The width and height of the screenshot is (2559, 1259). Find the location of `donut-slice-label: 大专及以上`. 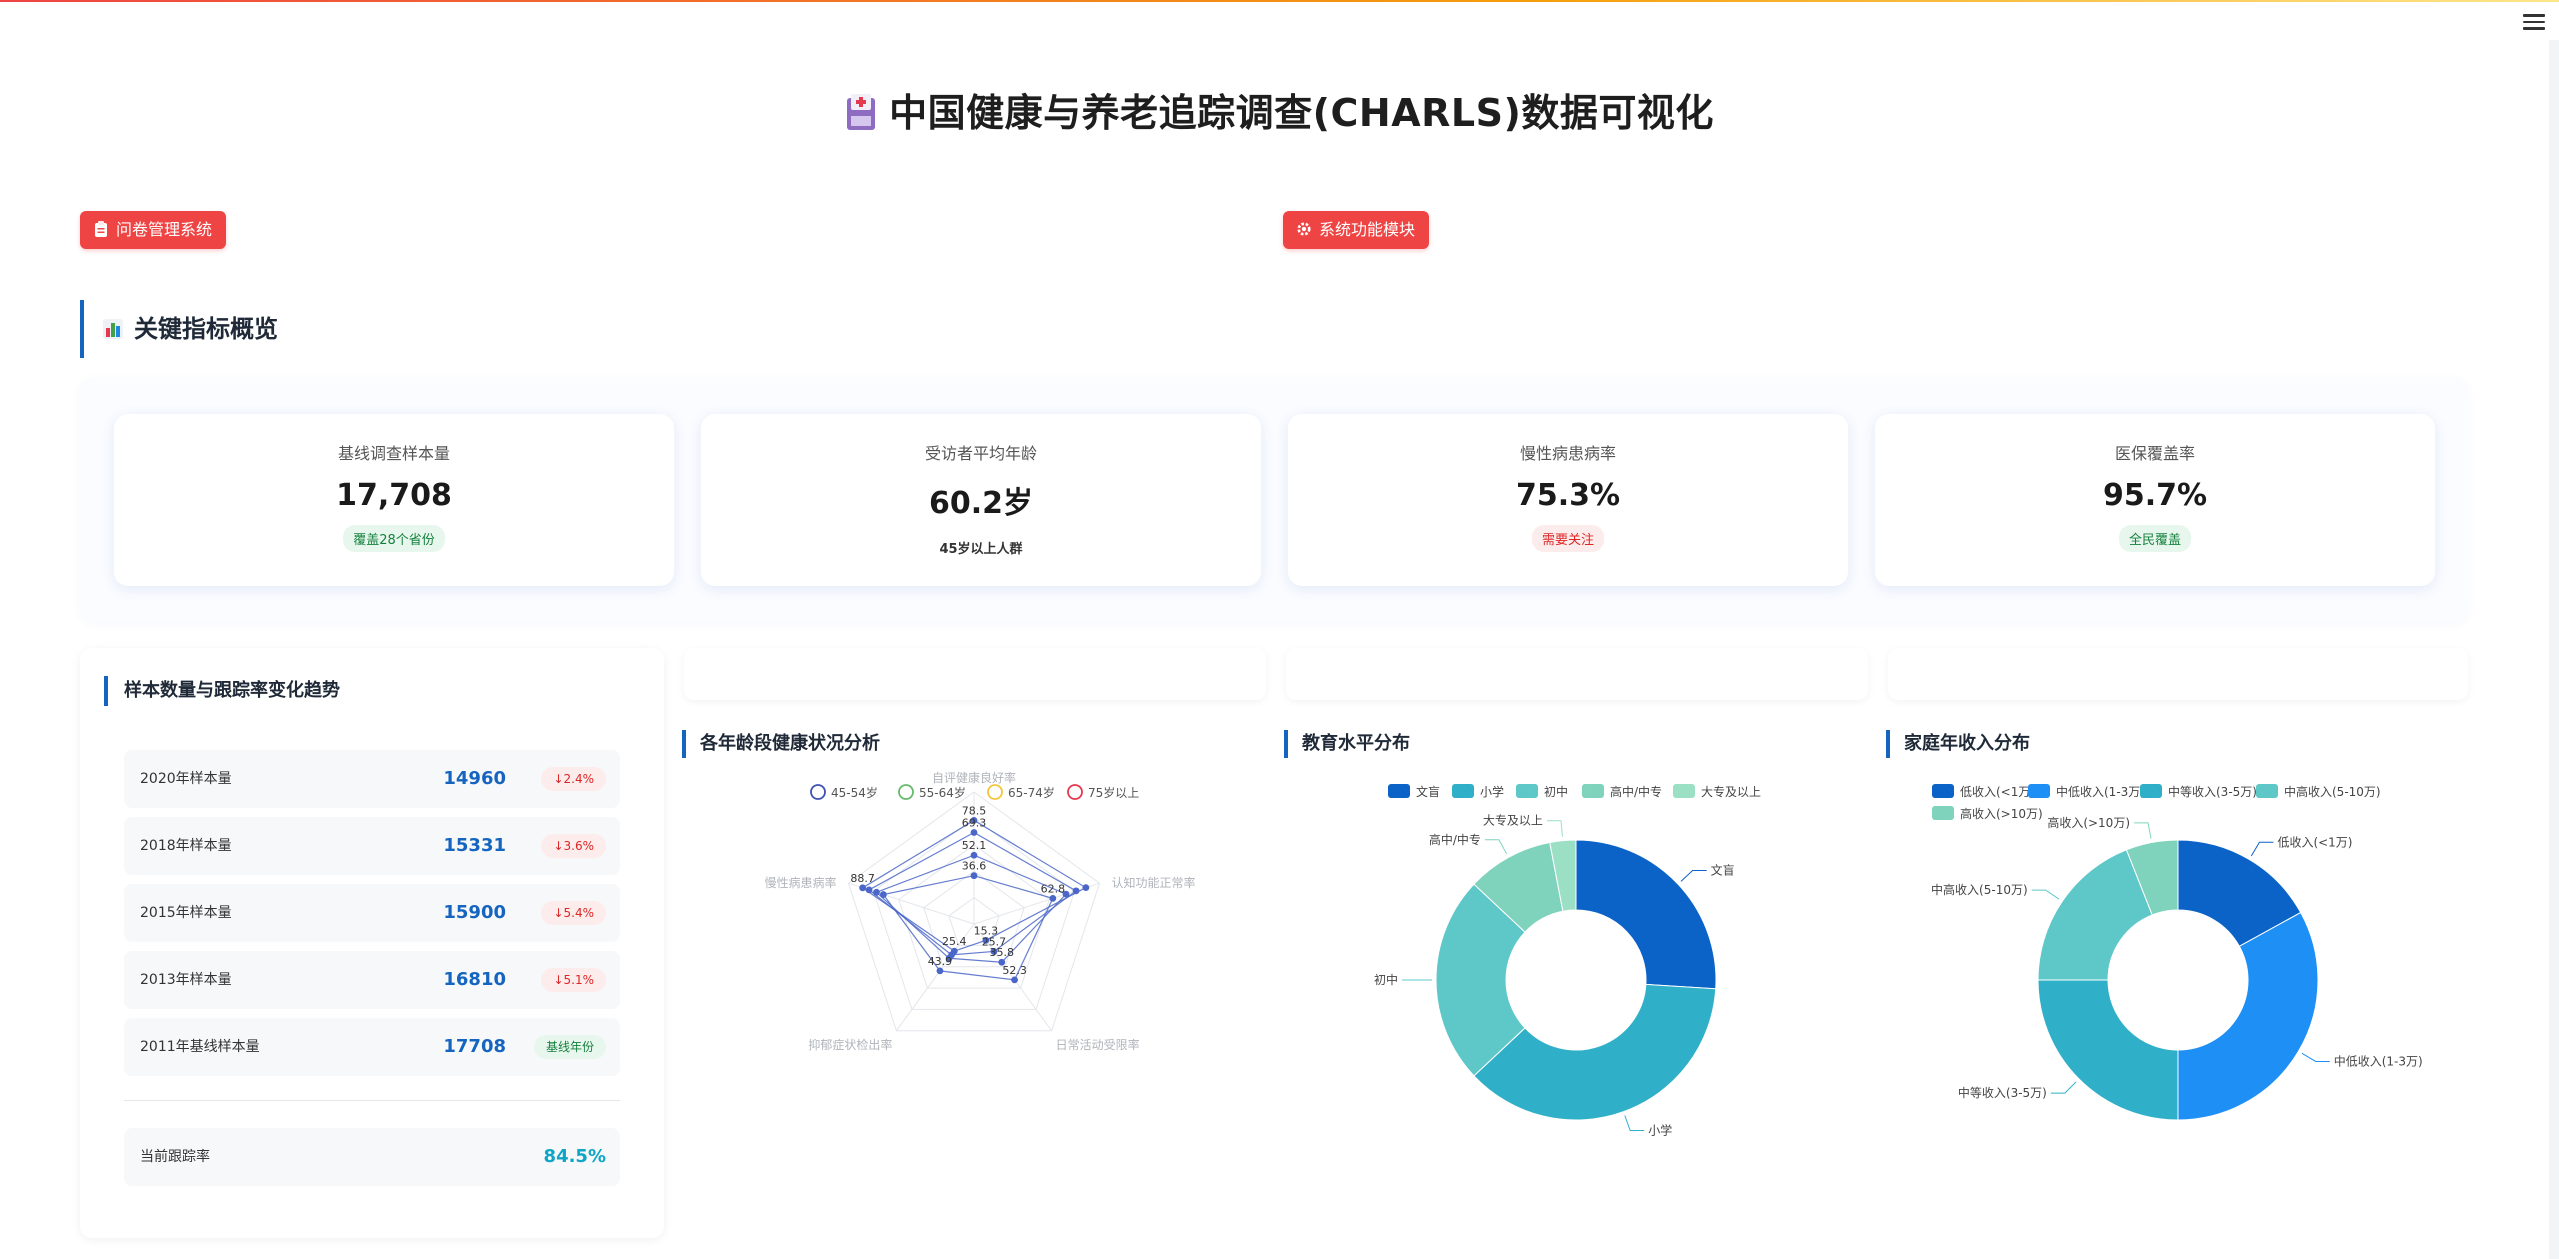

donut-slice-label: 大专及以上 is located at coordinates (1513, 820).